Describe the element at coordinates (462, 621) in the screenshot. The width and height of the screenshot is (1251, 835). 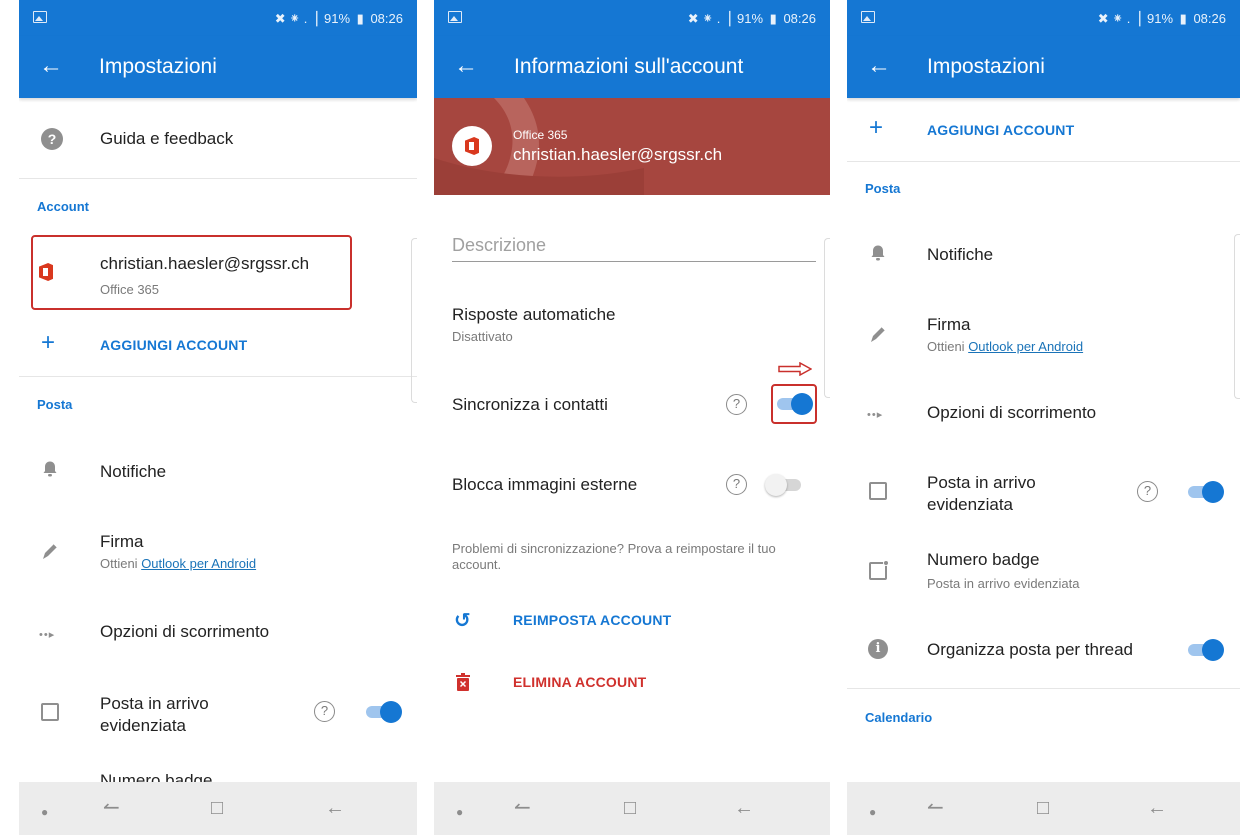
I see `refresh-icon: ↺` at that location.